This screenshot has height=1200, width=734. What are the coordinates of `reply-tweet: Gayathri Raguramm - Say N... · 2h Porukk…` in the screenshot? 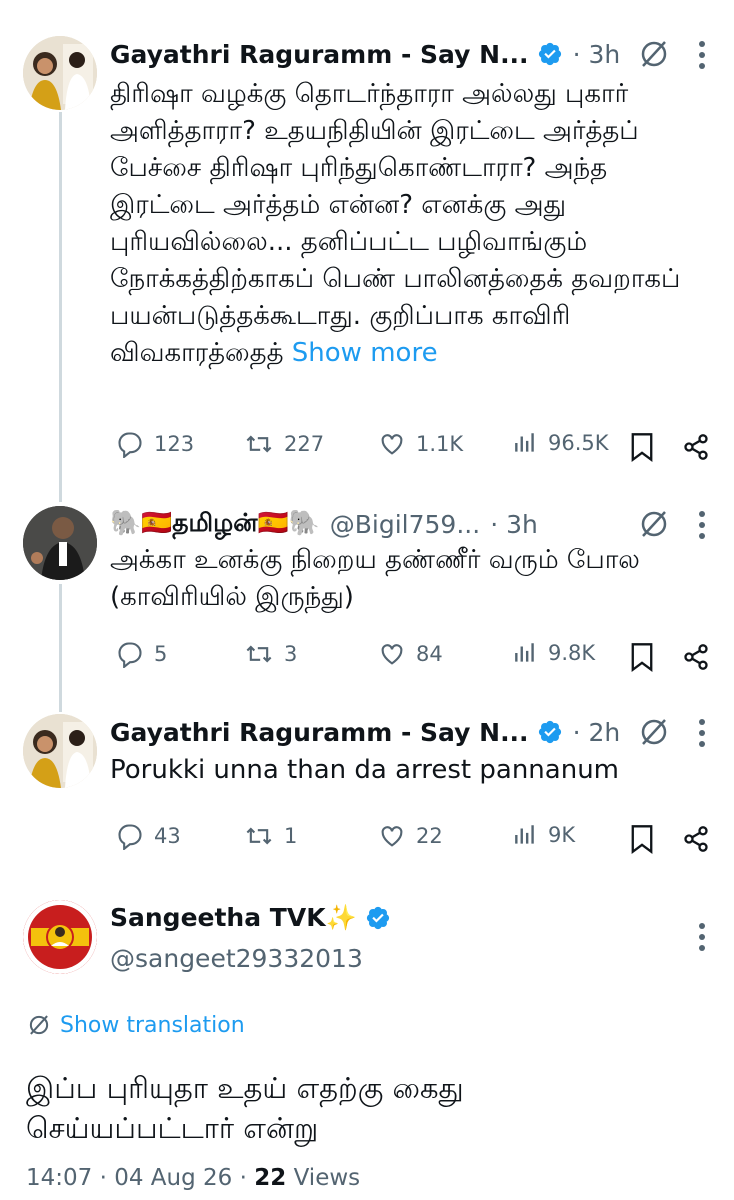 It's located at (367, 794).